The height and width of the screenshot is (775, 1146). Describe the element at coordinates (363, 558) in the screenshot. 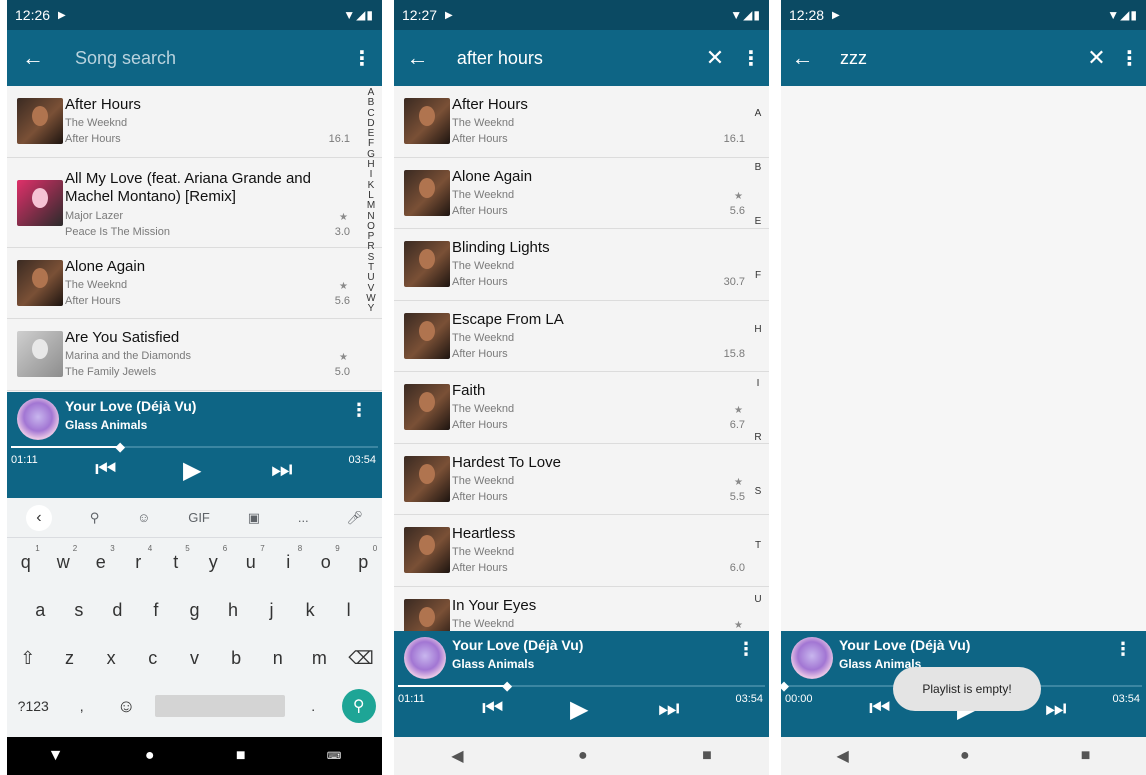

I see `key-p: p0` at that location.